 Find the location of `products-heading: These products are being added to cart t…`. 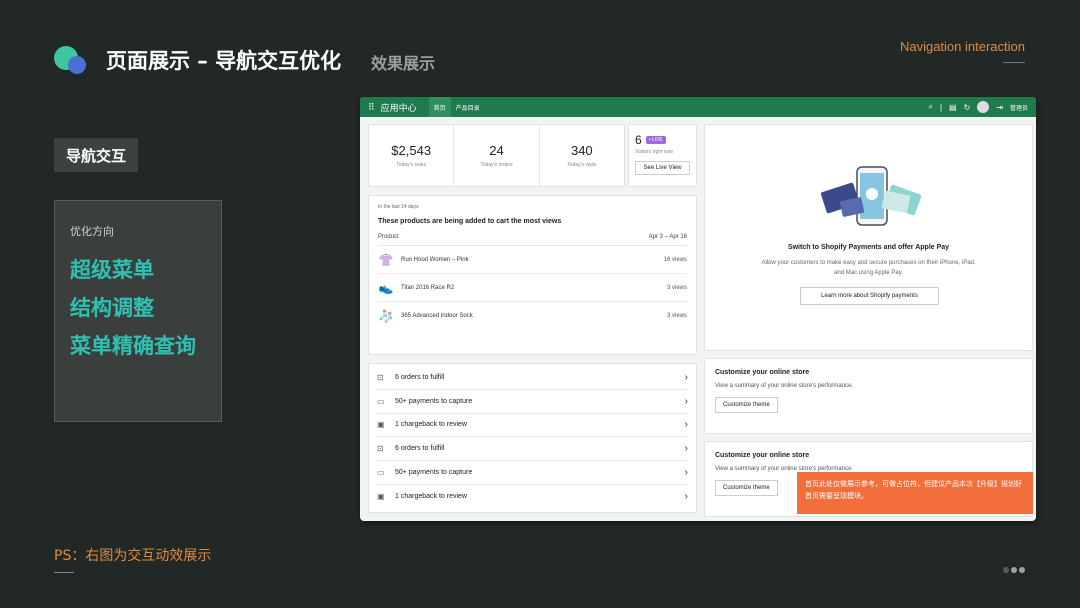

products-heading: These products are being added to cart t… is located at coordinates (470, 221).